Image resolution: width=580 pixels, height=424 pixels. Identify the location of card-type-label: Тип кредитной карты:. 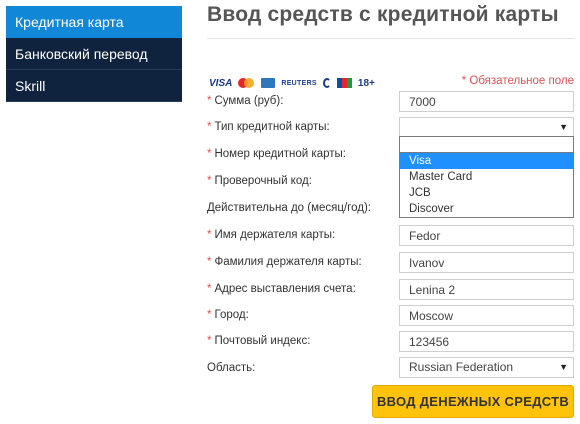
(272, 127).